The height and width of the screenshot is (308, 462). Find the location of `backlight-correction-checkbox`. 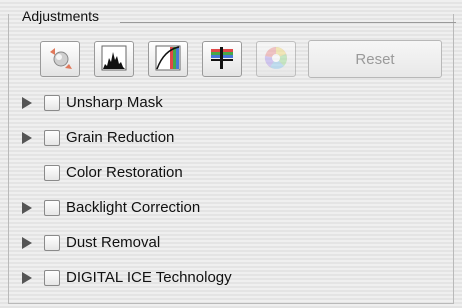

backlight-correction-checkbox is located at coordinates (52, 208).